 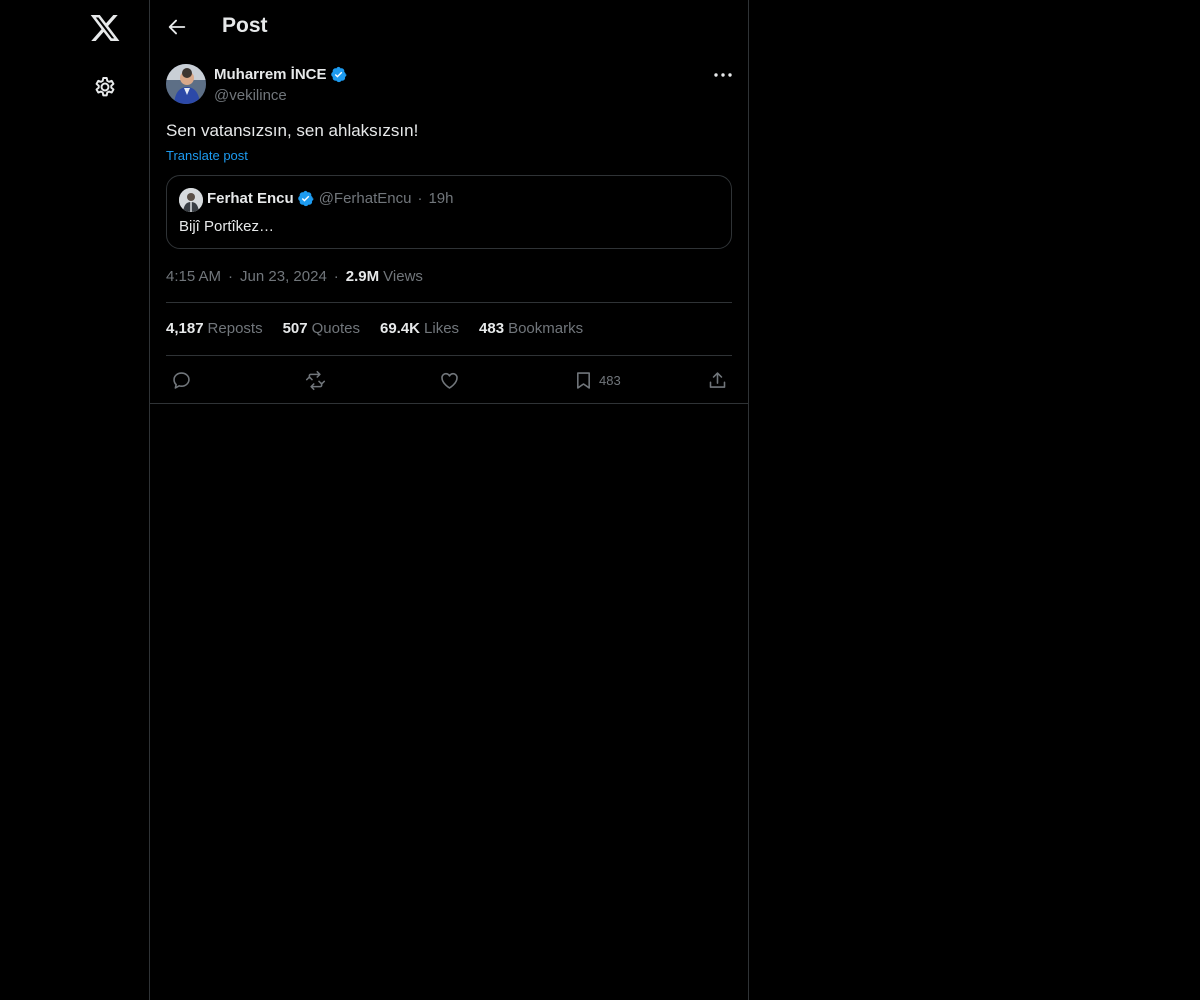 What do you see at coordinates (250, 95) in the screenshot?
I see `author-handle: @vekilince` at bounding box center [250, 95].